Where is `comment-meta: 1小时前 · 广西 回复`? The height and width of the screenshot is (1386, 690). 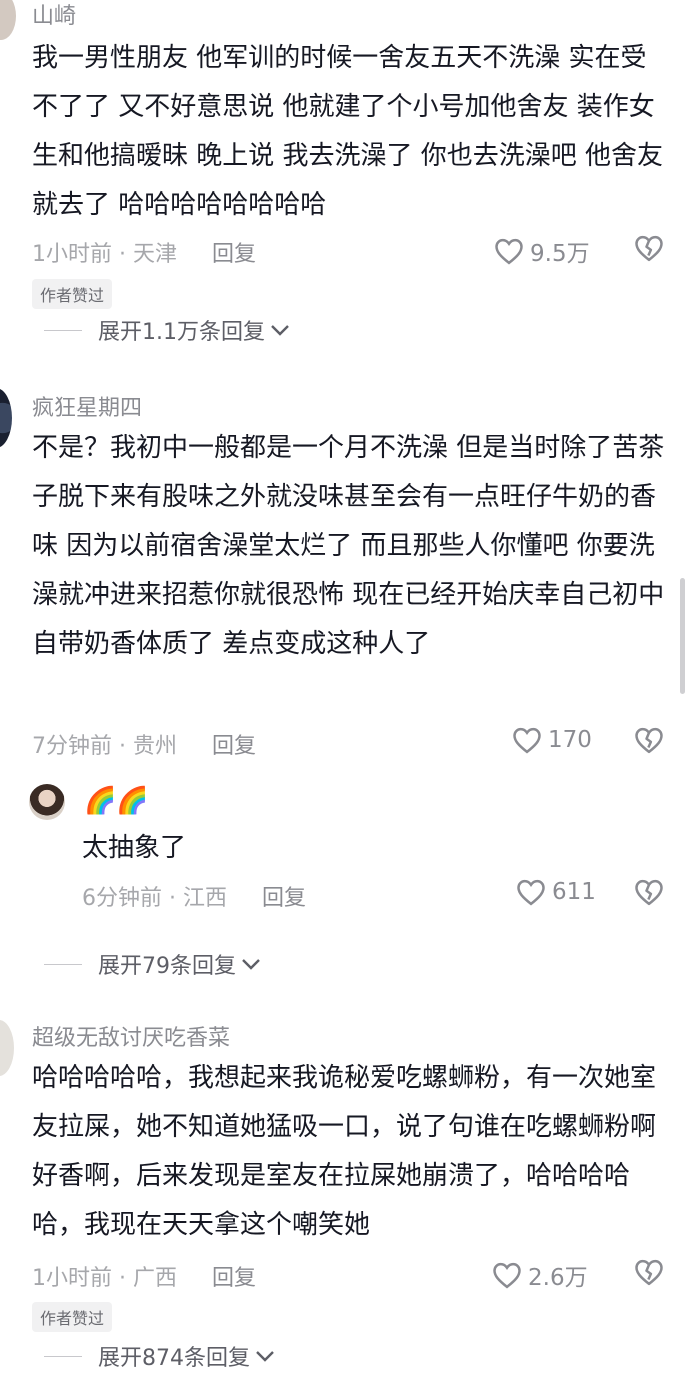 comment-meta: 1小时前 · 广西 回复 is located at coordinates (144, 1276).